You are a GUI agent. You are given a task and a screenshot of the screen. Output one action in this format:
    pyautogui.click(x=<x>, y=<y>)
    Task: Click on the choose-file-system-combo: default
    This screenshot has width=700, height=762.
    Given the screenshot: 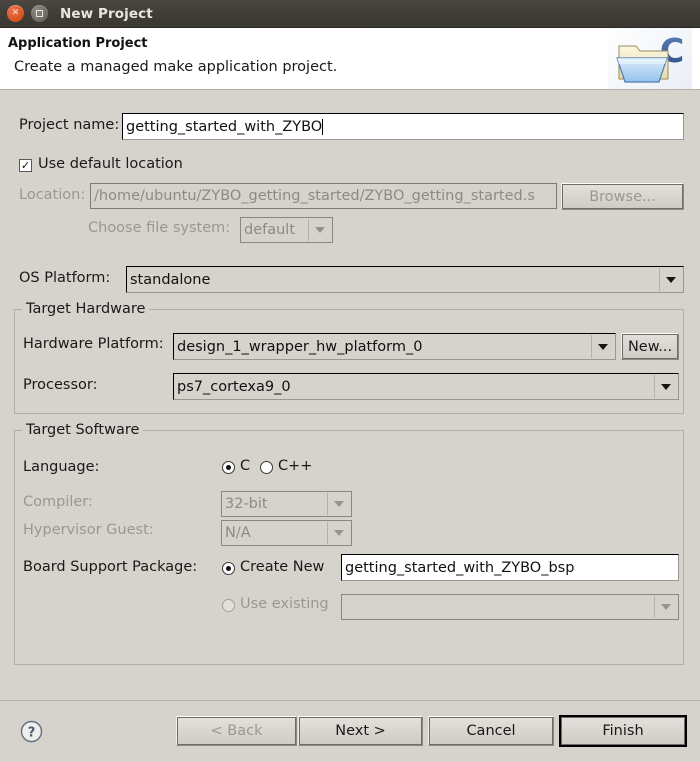 What is the action you would take?
    pyautogui.click(x=286, y=230)
    